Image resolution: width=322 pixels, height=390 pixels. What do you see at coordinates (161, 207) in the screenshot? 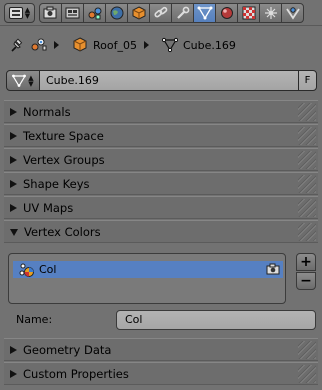
I see `panel-uv-maps: UV Maps` at bounding box center [161, 207].